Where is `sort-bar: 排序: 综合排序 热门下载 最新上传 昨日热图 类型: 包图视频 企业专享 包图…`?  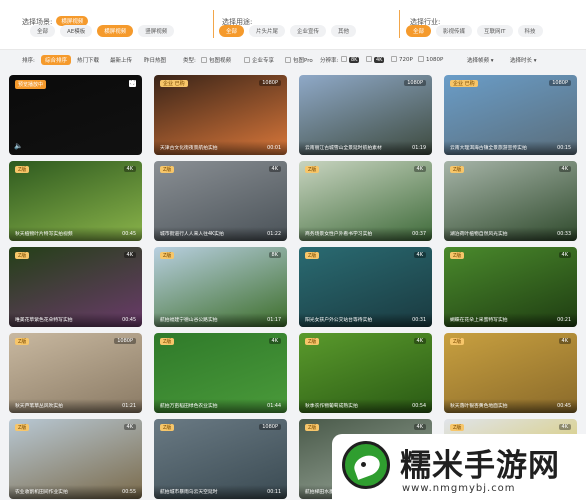
sort-bar: 排序: 综合排序 热门下载 最新上传 昨日热图 类型: 包图视频 企业专享 包图… is located at coordinates (293, 60).